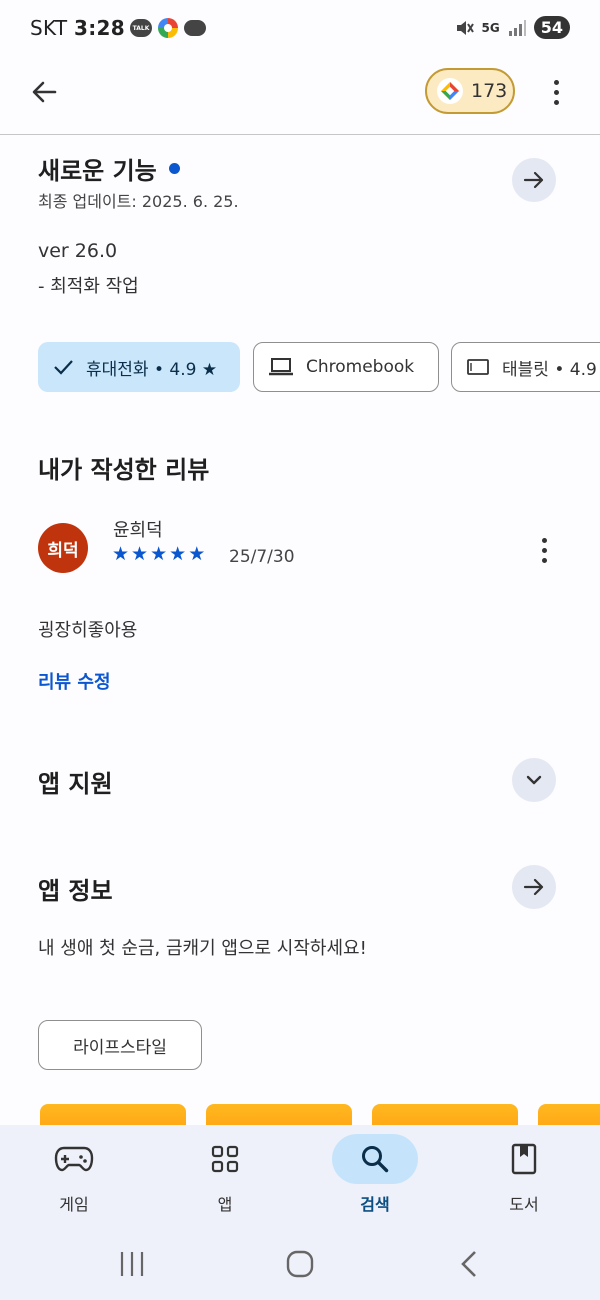 The width and height of the screenshot is (600, 1300). I want to click on device-chip-tablet-label: 태블릿 • 4.9, so click(549, 369).